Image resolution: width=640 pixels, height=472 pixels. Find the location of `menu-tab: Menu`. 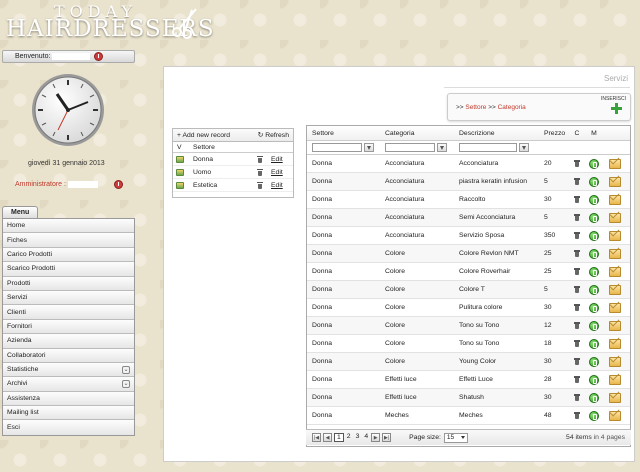

menu-tab: Menu is located at coordinates (20, 212).